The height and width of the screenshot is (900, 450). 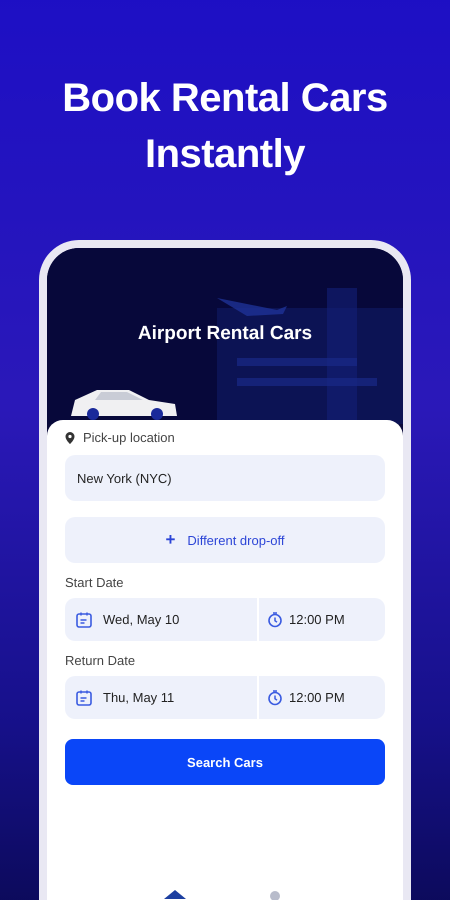 I want to click on different-drop-off-button: + Different drop-off, so click(x=225, y=540).